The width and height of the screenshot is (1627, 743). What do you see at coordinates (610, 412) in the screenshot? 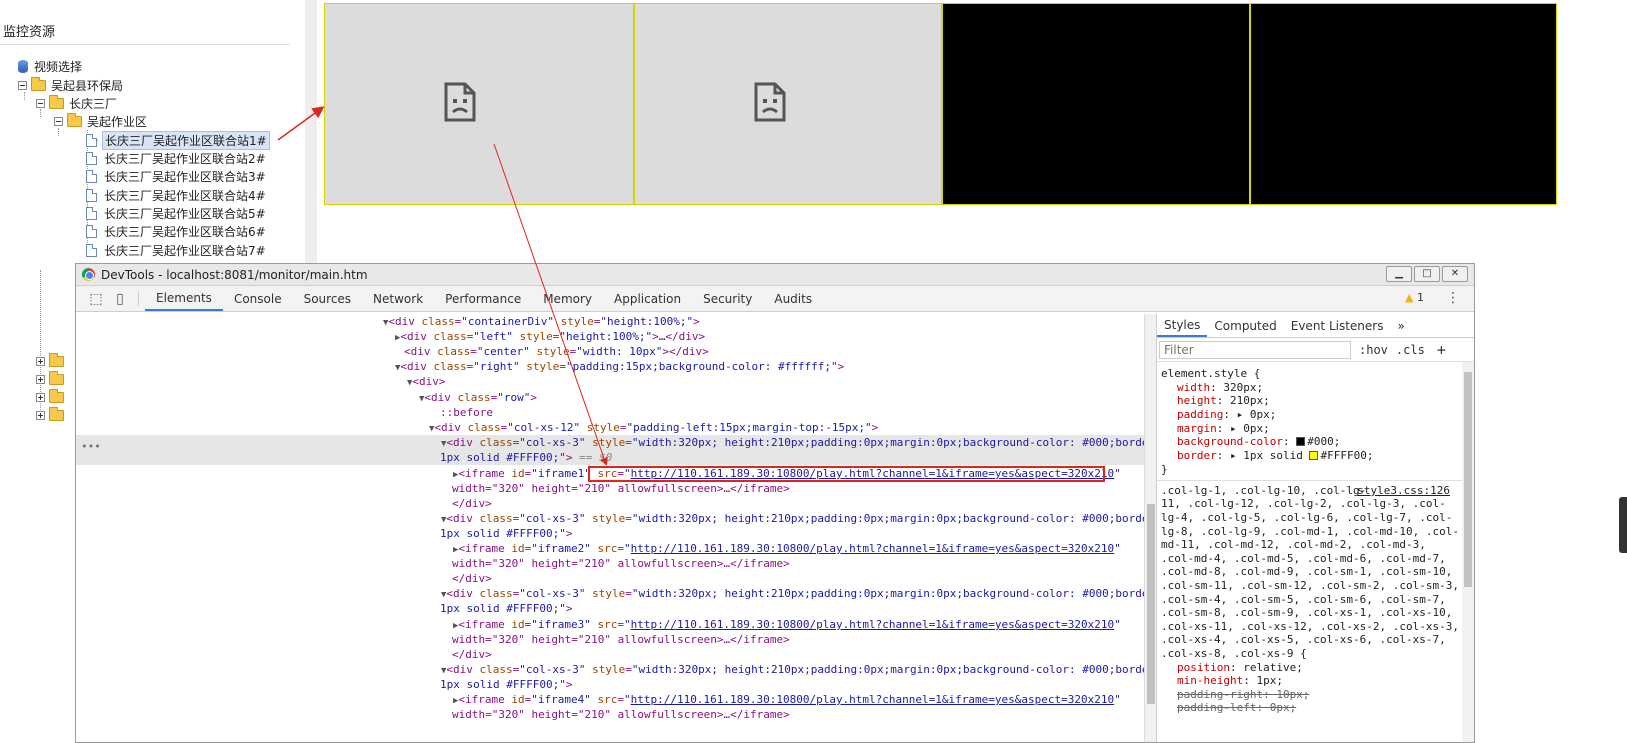
I see `dom-line: ::before` at bounding box center [610, 412].